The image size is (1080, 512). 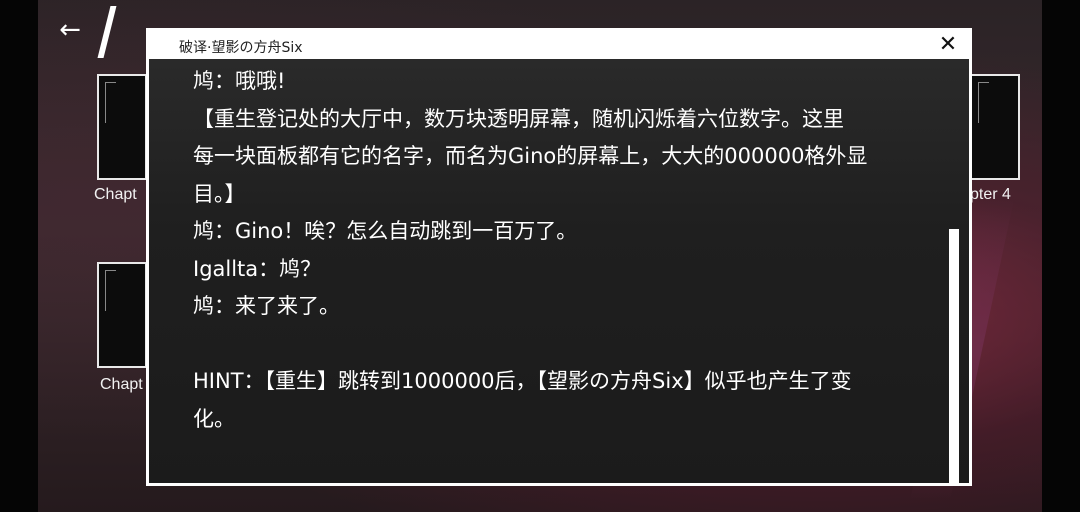 I want to click on left-letterbox, so click(x=19, y=256).